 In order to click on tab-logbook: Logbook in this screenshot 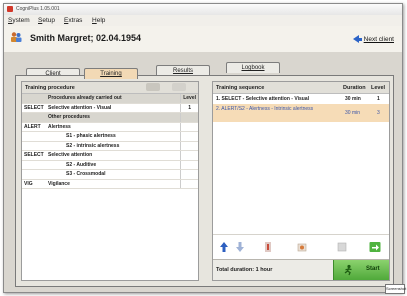, I will do `click(253, 67)`.